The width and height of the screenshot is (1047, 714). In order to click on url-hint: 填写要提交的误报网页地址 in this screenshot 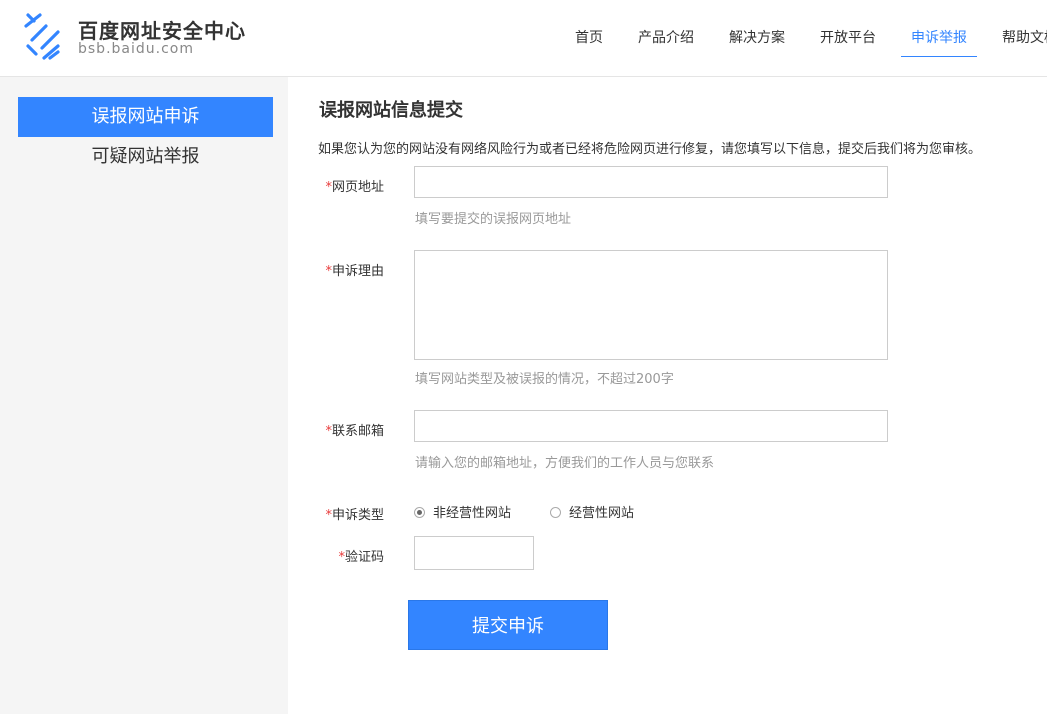, I will do `click(493, 219)`.